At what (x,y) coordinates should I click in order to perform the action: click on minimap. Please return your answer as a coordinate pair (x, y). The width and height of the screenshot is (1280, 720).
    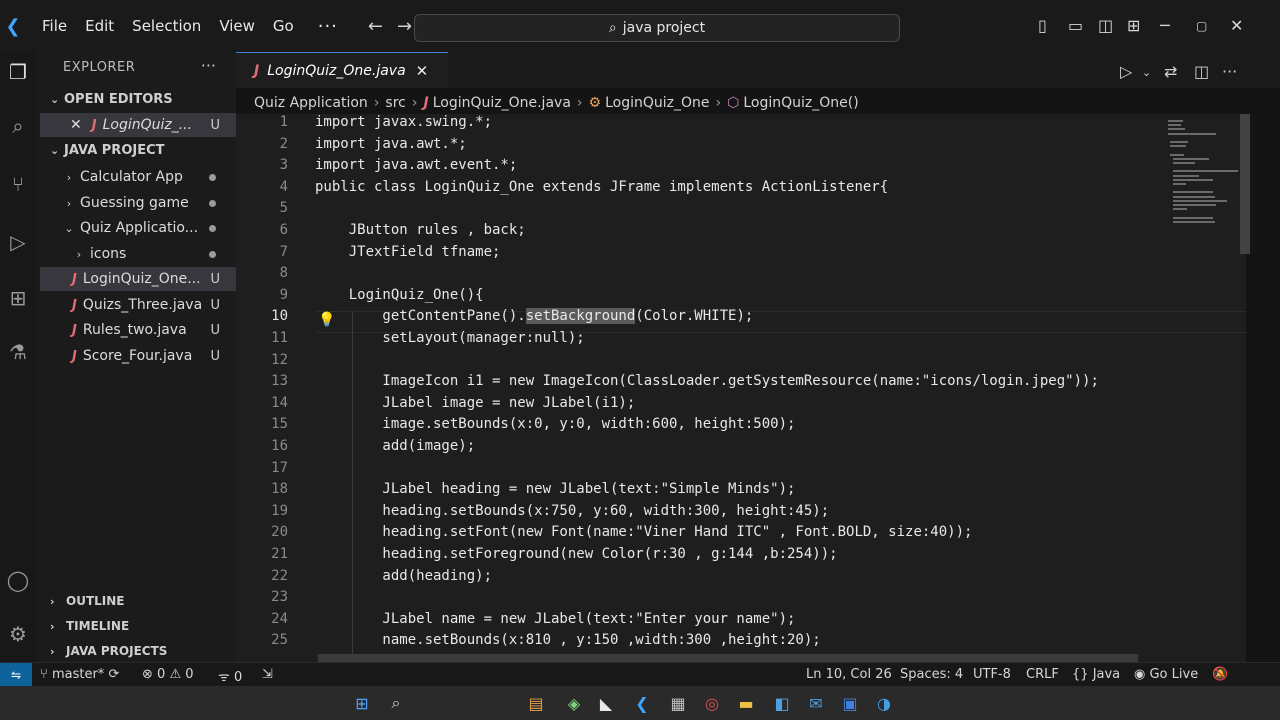
    Looking at the image, I should click on (1200, 179).